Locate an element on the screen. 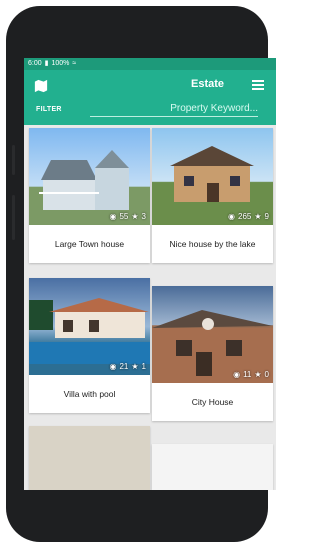 The image size is (320, 548). view-count: 11 is located at coordinates (247, 374).